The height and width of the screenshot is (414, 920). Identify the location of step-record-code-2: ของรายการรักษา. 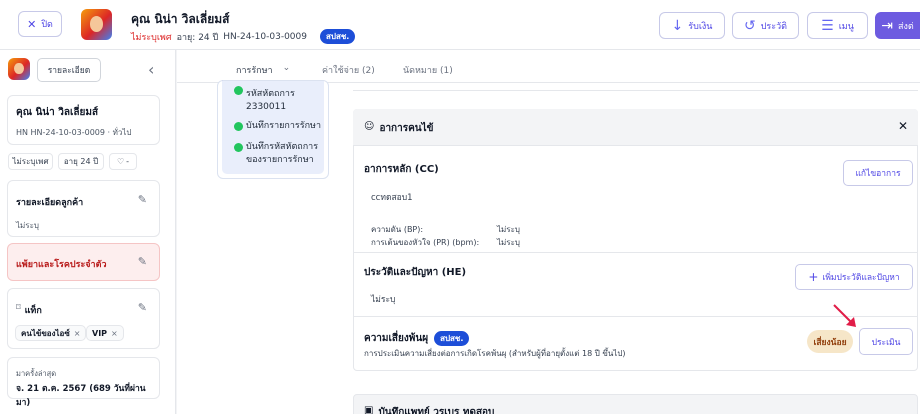
(280, 160).